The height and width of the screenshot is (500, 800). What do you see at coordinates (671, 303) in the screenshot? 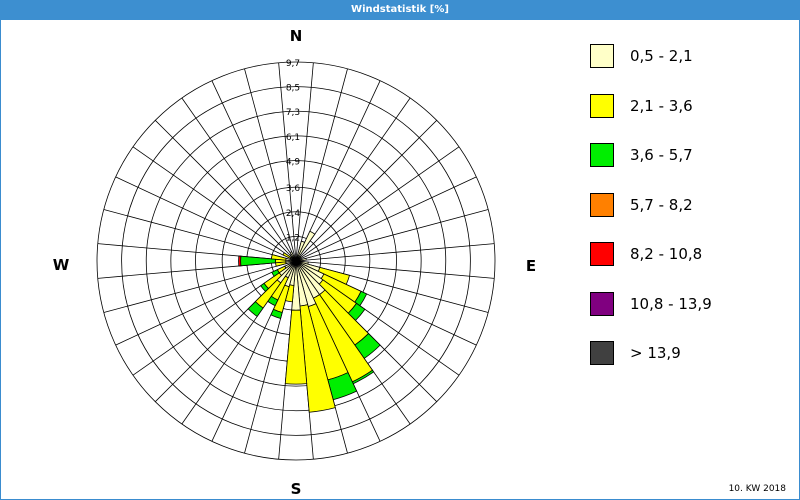
I see `legend-label: 10,8 - 13,9` at bounding box center [671, 303].